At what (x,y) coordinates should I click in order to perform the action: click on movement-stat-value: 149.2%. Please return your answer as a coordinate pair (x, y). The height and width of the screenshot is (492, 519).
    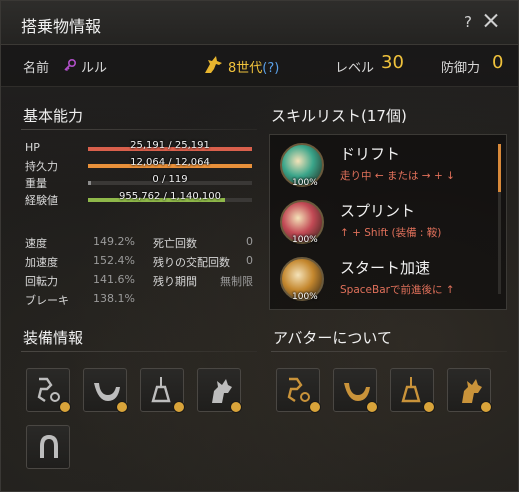
    Looking at the image, I should click on (114, 241).